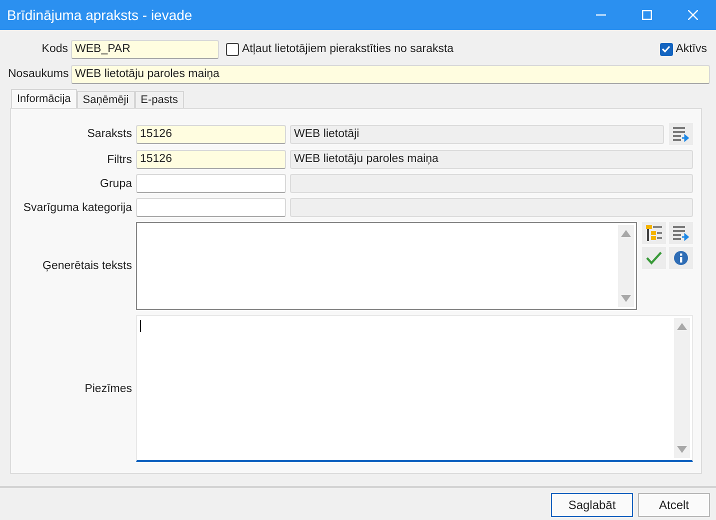  I want to click on field-label: Filtrs, so click(119, 160).